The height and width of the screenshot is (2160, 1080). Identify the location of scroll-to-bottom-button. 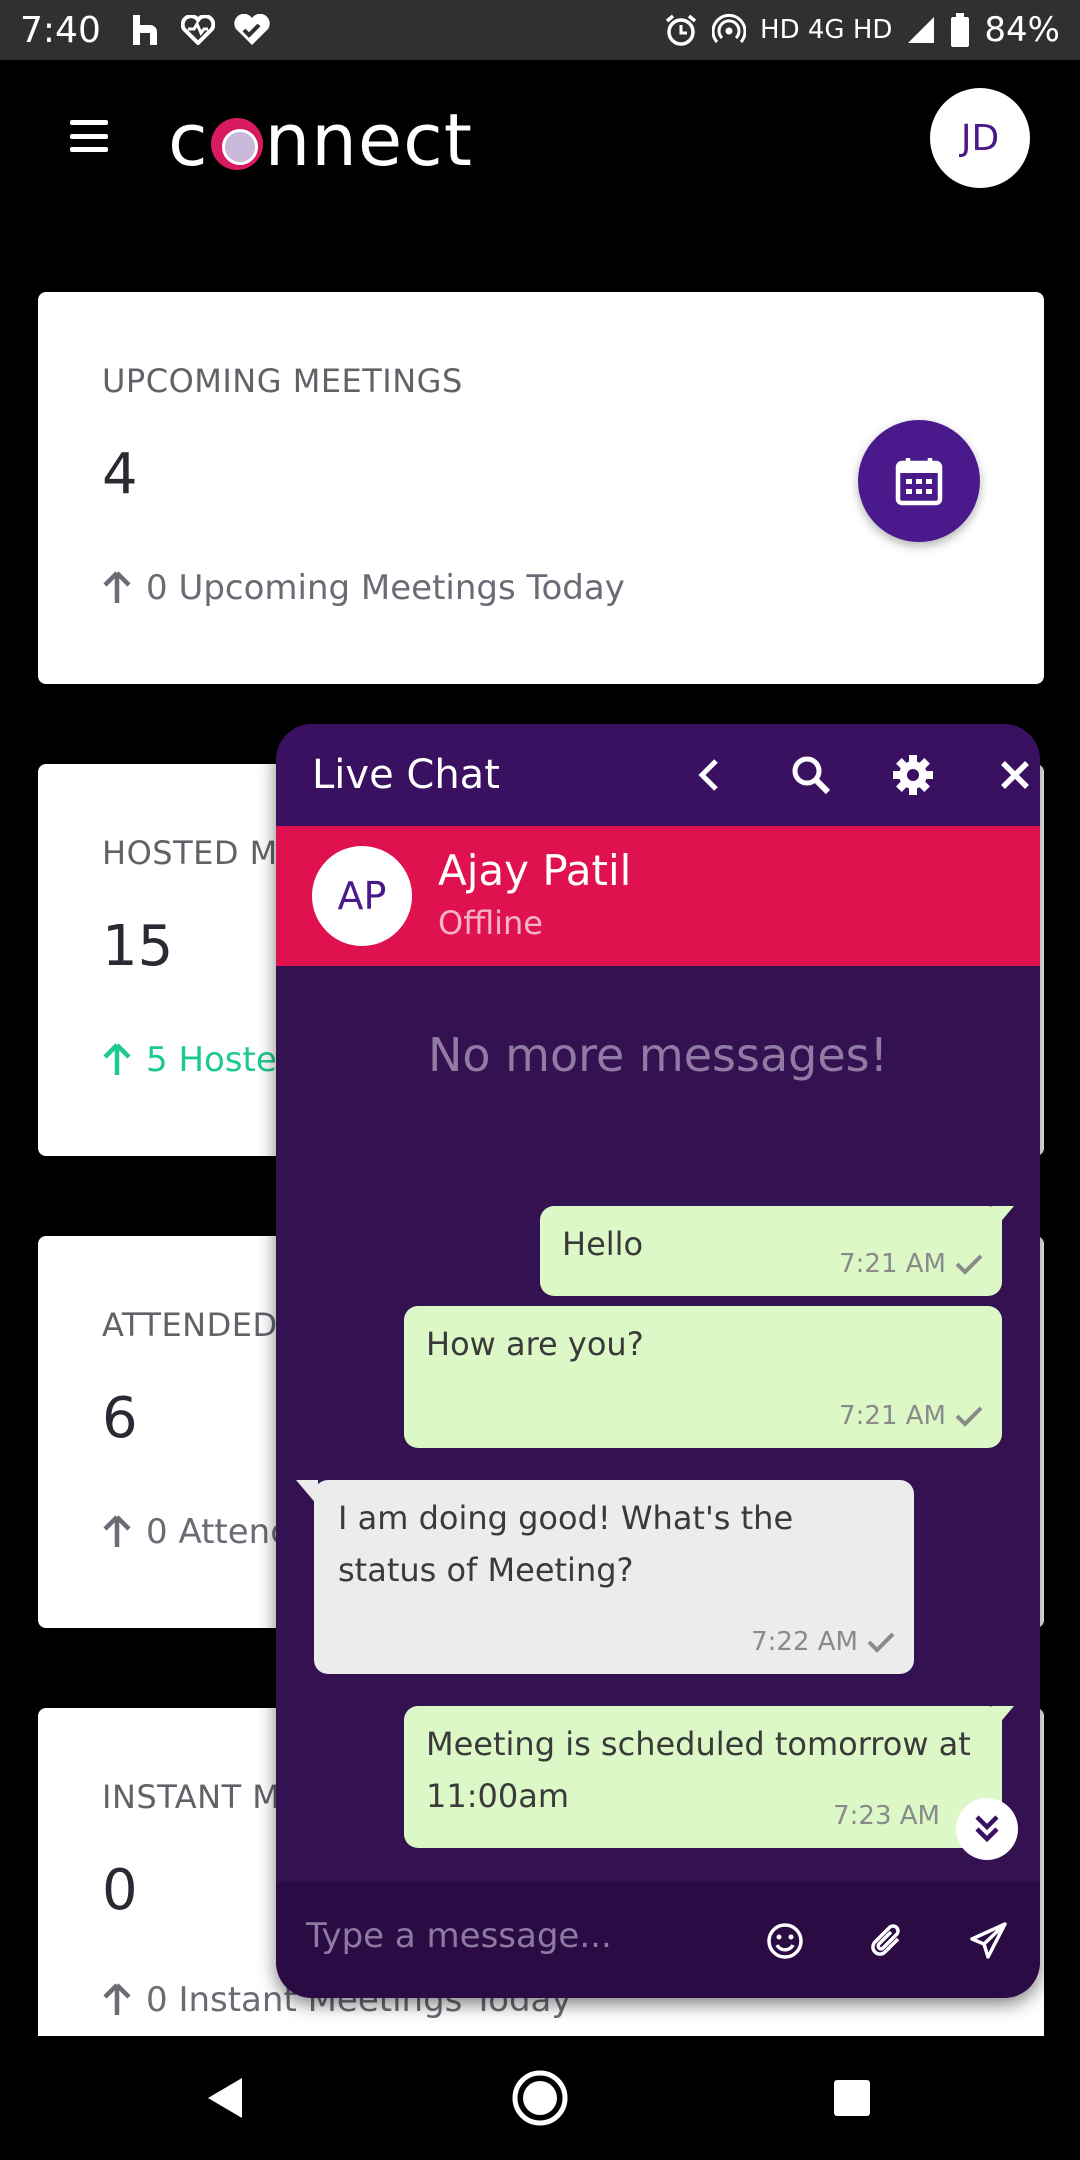
(987, 1829).